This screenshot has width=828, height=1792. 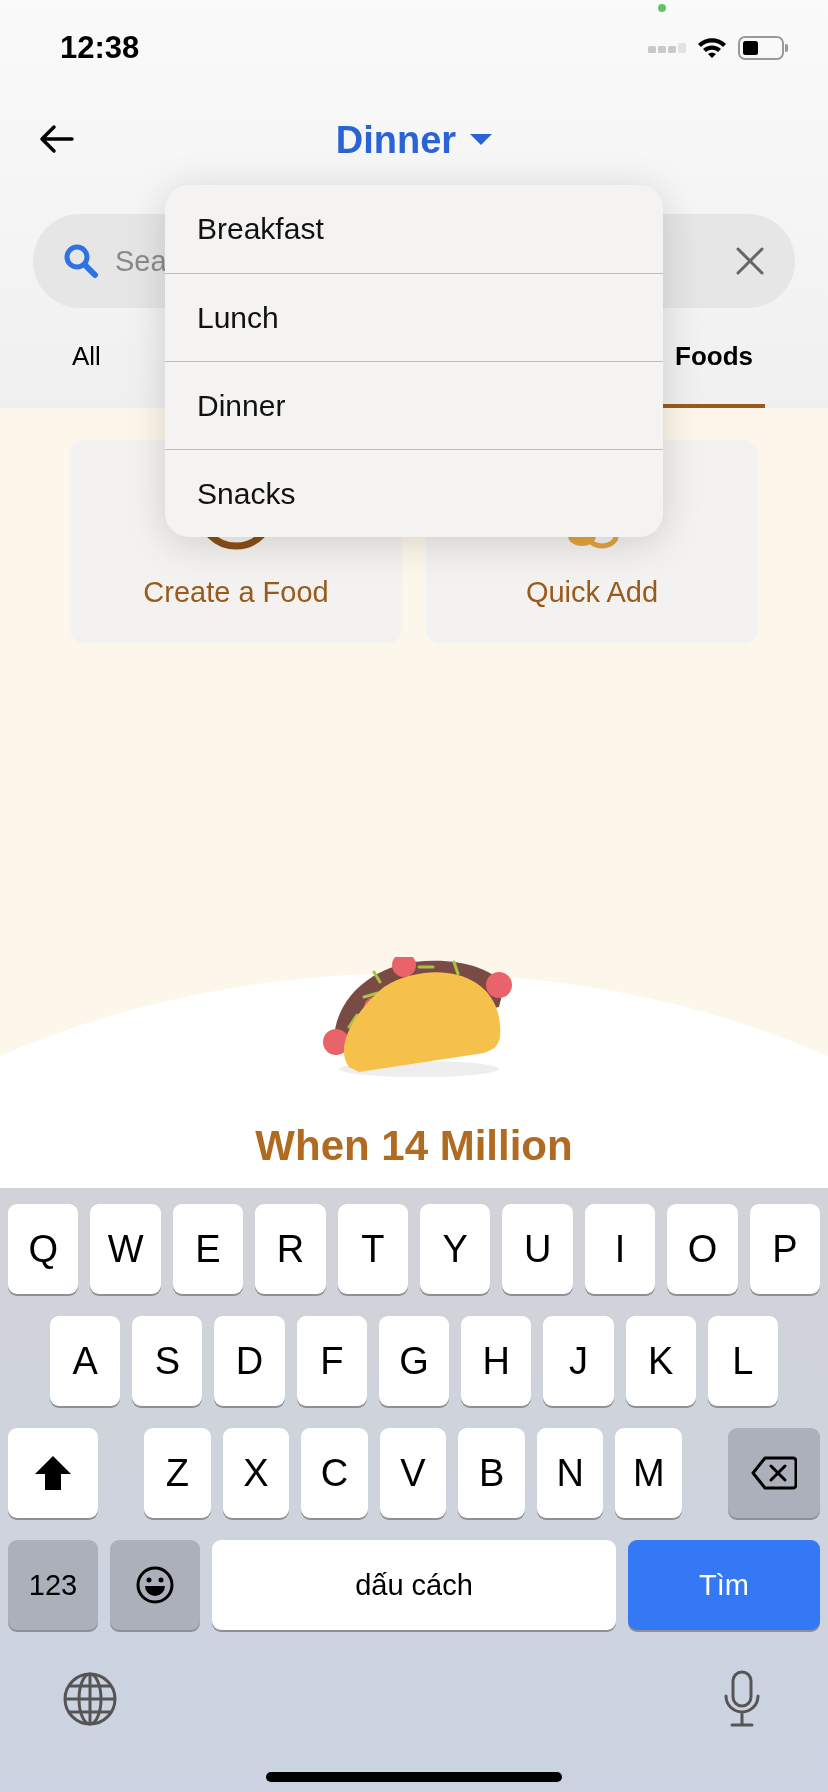 I want to click on shift-arrow-icon, so click(x=53, y=1473).